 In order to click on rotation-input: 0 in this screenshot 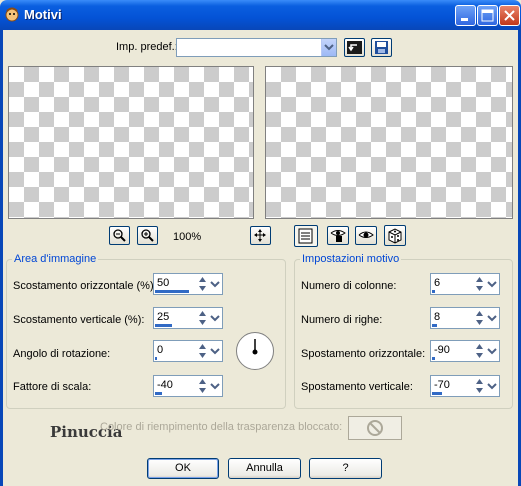, I will do `click(188, 351)`.